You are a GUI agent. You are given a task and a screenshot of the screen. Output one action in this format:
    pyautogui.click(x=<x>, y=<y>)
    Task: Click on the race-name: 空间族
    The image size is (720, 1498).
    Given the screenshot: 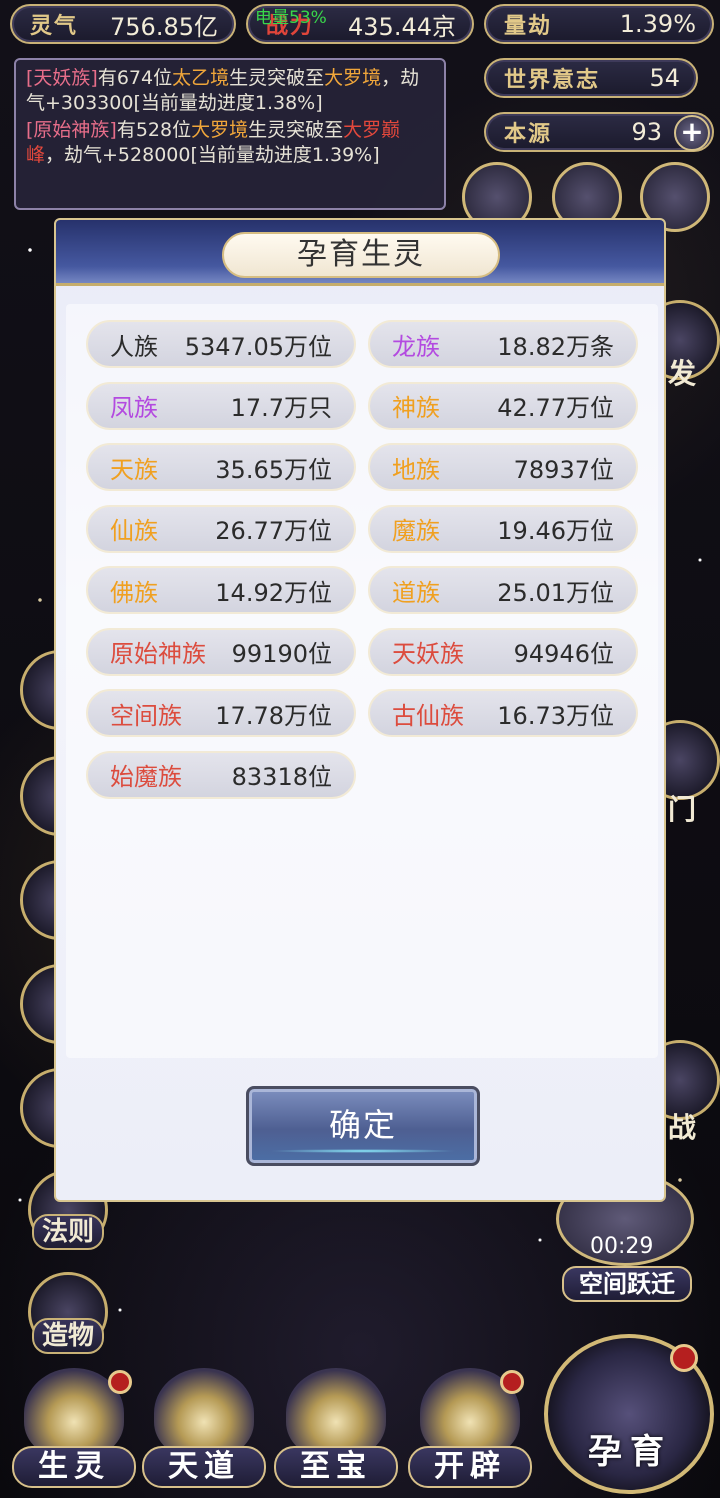 What is the action you would take?
    pyautogui.click(x=146, y=715)
    